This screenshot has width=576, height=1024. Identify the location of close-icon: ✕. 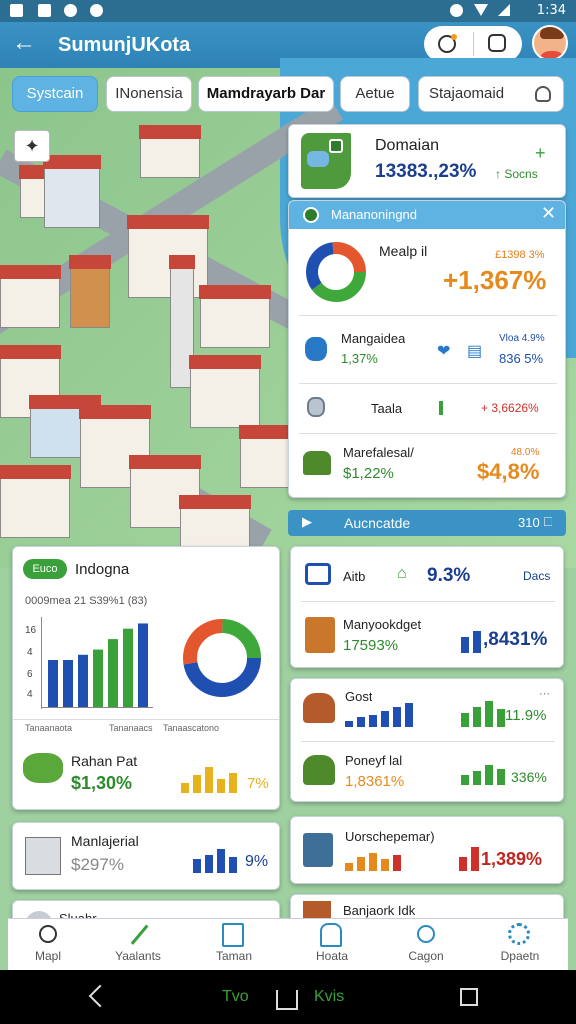
(548, 213).